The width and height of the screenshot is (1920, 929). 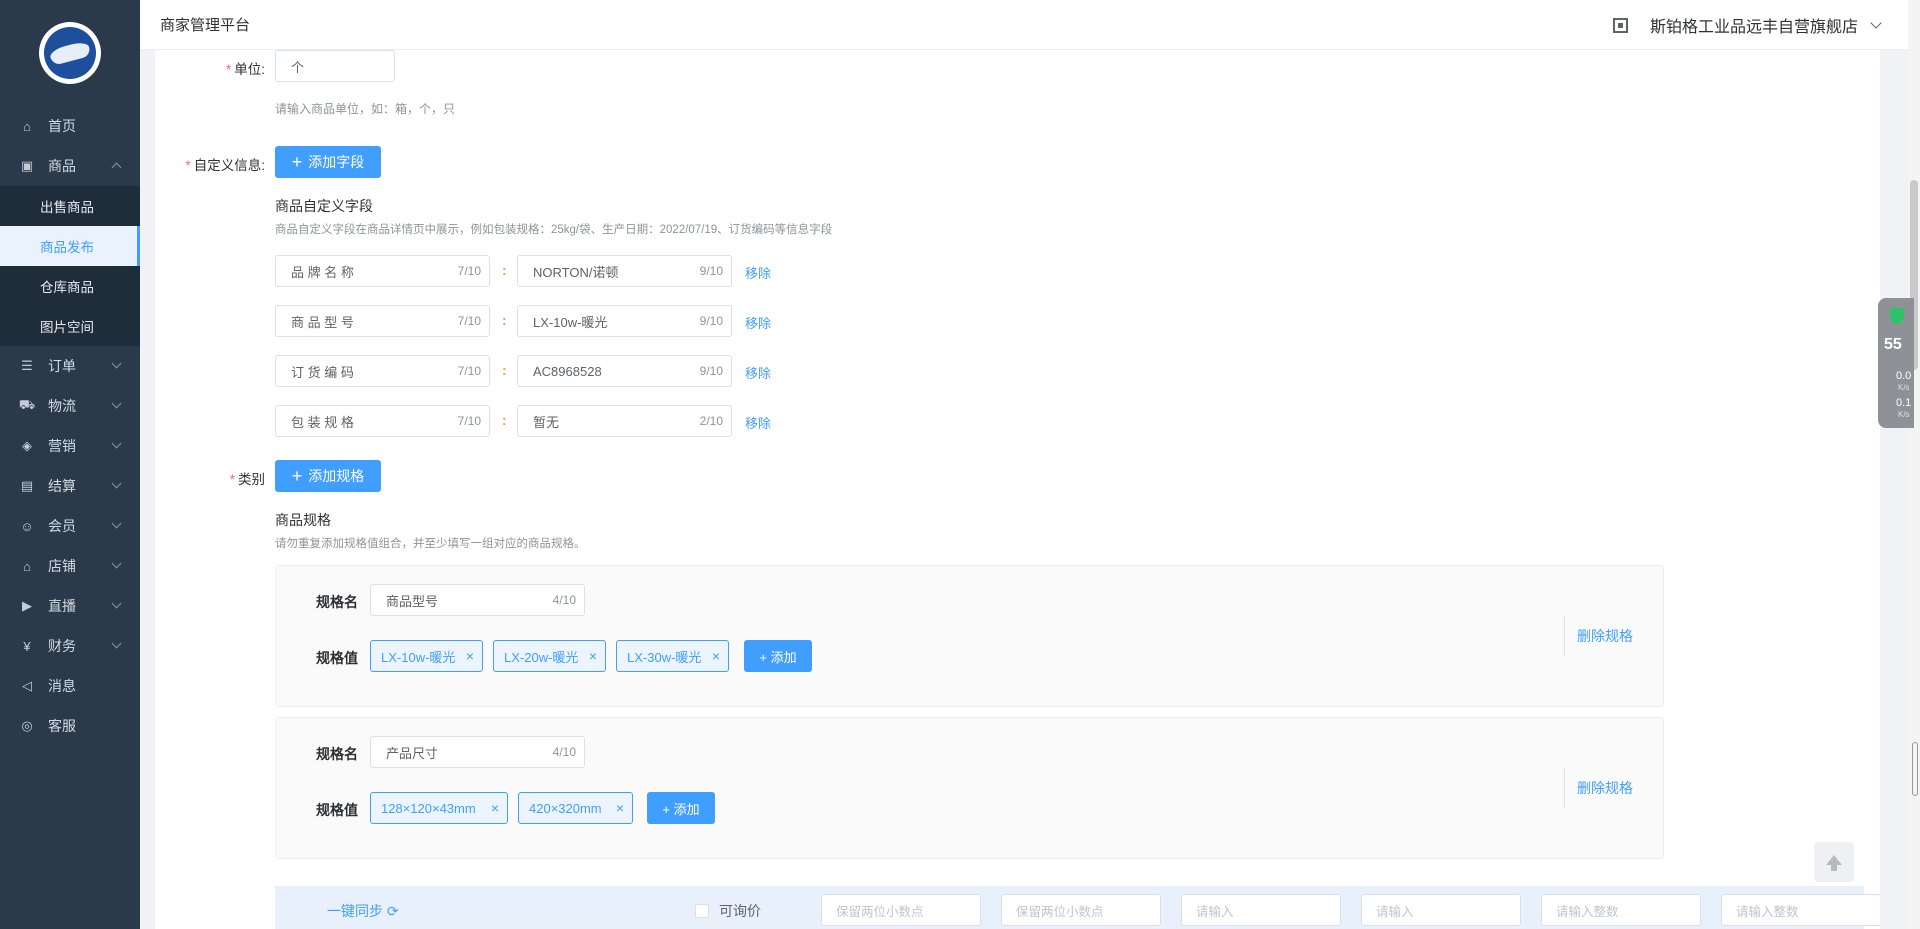 I want to click on inquiry-checkbox, so click(x=702, y=911).